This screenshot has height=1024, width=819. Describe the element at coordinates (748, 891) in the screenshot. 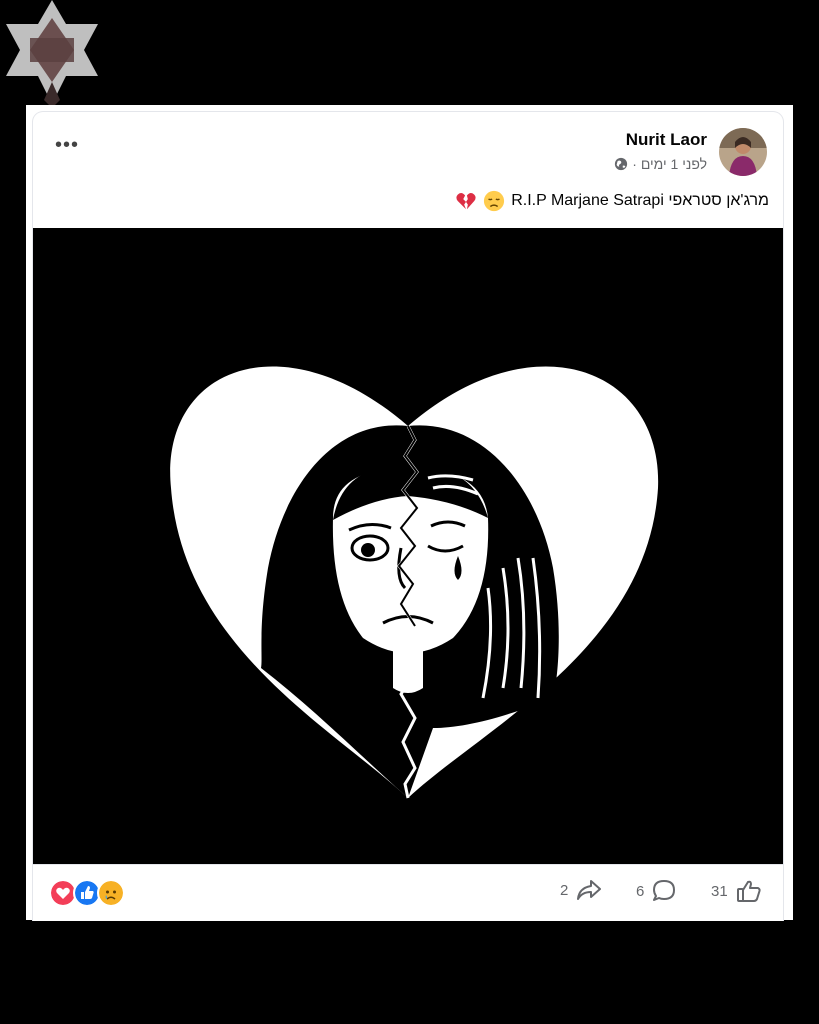

I see `like-icon` at that location.